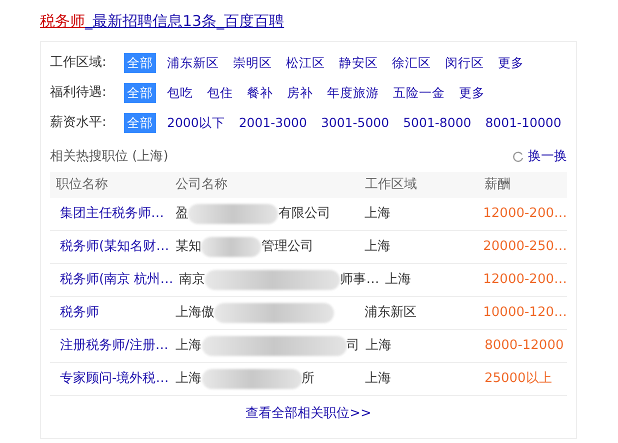 The width and height of the screenshot is (618, 443). What do you see at coordinates (79, 93) in the screenshot?
I see `filter-label: 福利待遇:` at bounding box center [79, 93].